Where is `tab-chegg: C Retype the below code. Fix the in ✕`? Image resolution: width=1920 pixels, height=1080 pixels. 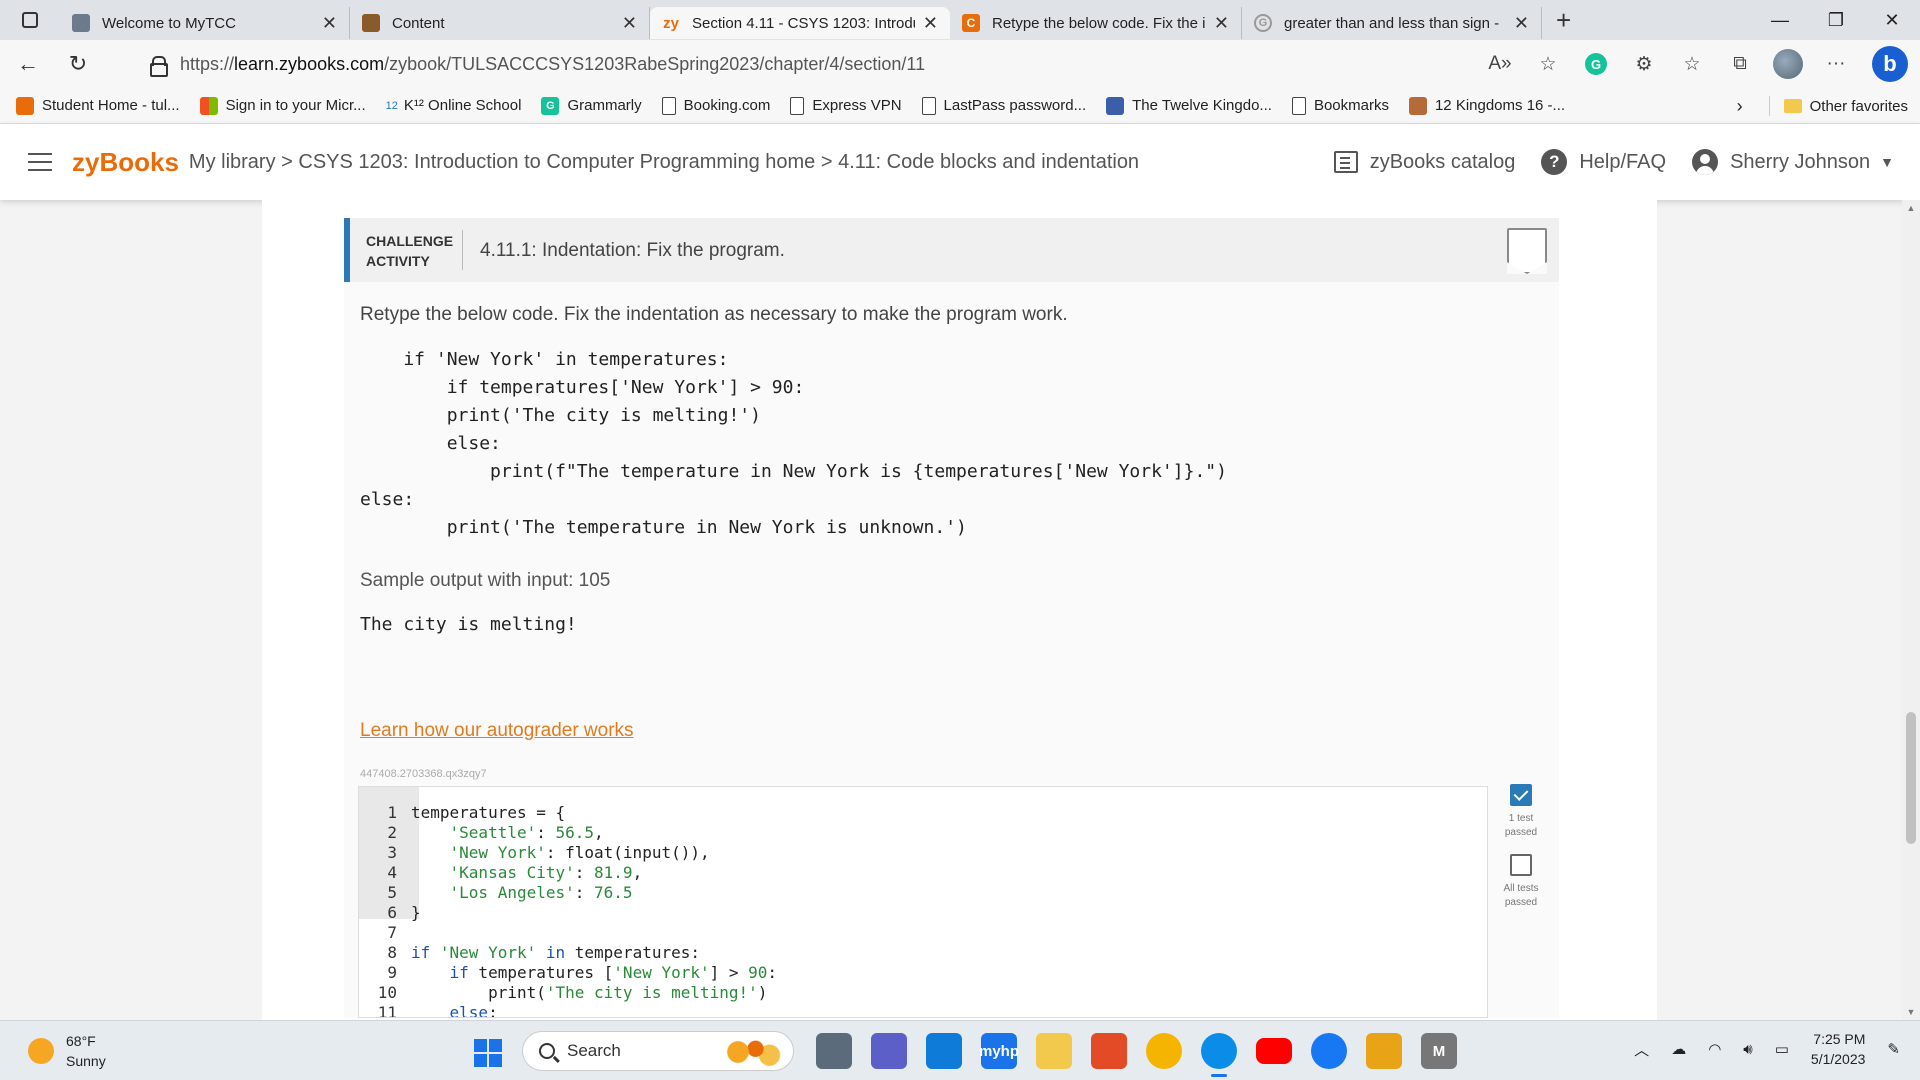
tab-chegg: C Retype the below code. Fix the in ✕ is located at coordinates (1096, 23).